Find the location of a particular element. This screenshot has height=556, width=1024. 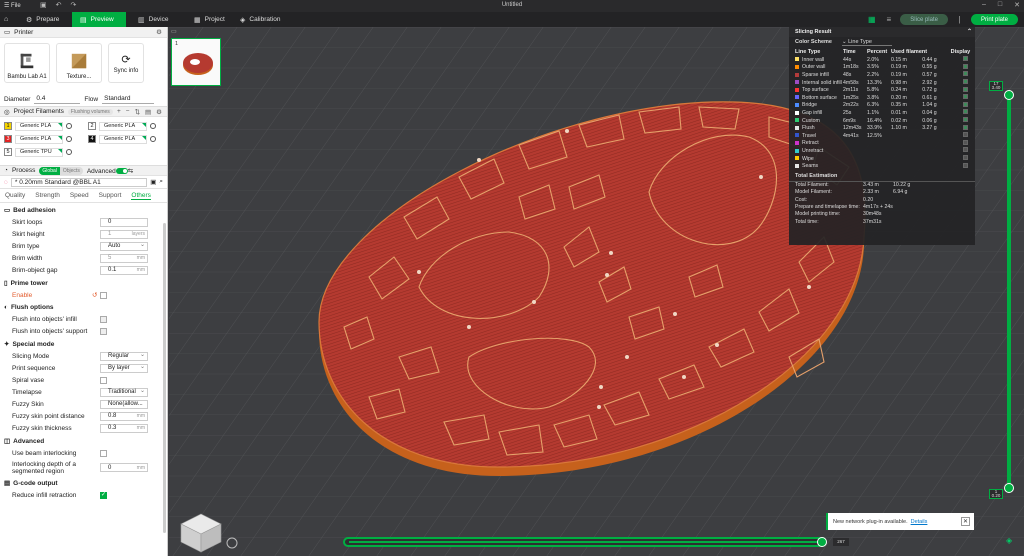

slicing-mode-select: Regular is located at coordinates (124, 356).